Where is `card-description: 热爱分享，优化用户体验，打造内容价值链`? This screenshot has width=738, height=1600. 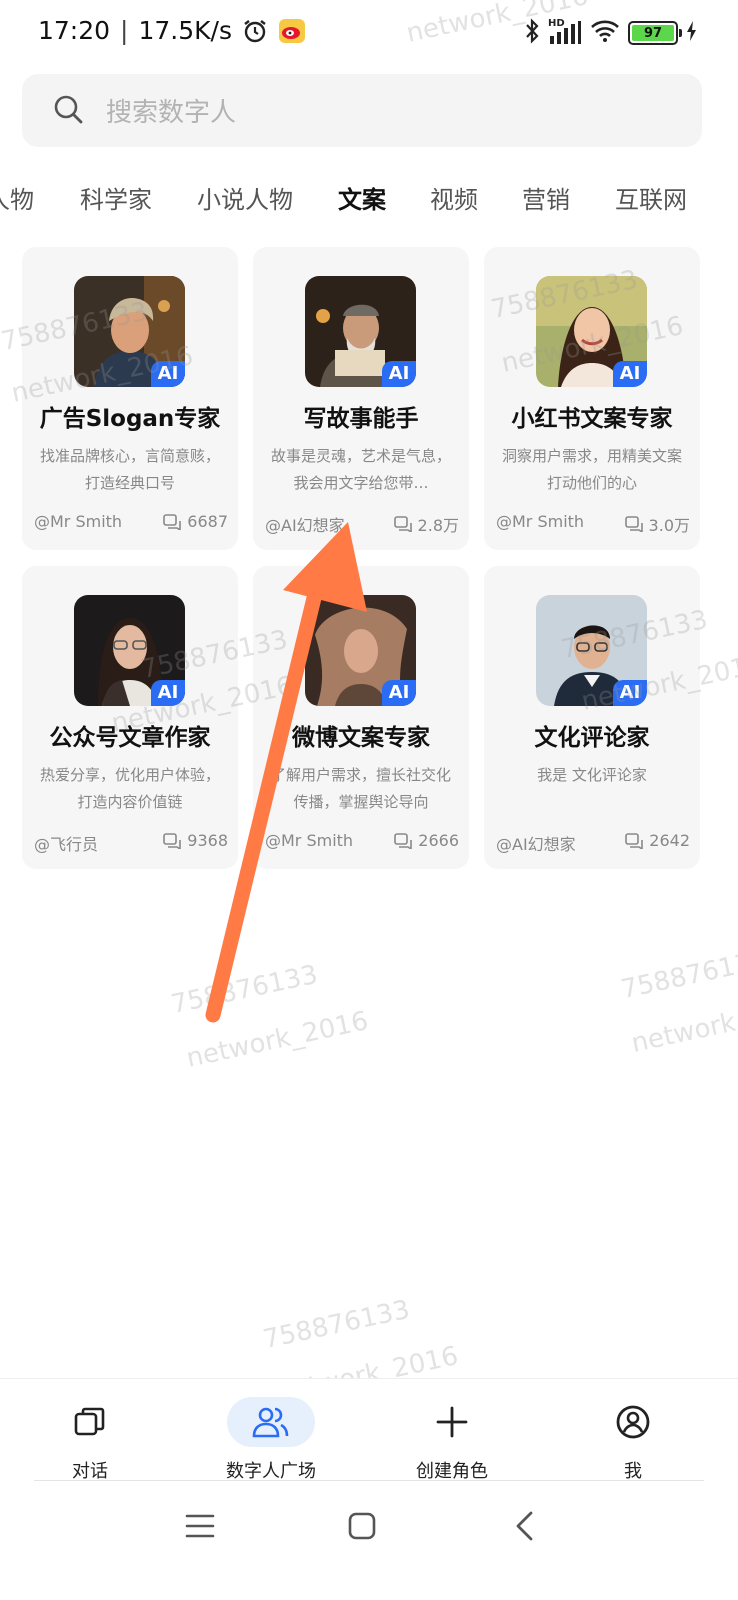
card-description: 热爱分享，优化用户体验，打造内容价值链 is located at coordinates (129, 788).